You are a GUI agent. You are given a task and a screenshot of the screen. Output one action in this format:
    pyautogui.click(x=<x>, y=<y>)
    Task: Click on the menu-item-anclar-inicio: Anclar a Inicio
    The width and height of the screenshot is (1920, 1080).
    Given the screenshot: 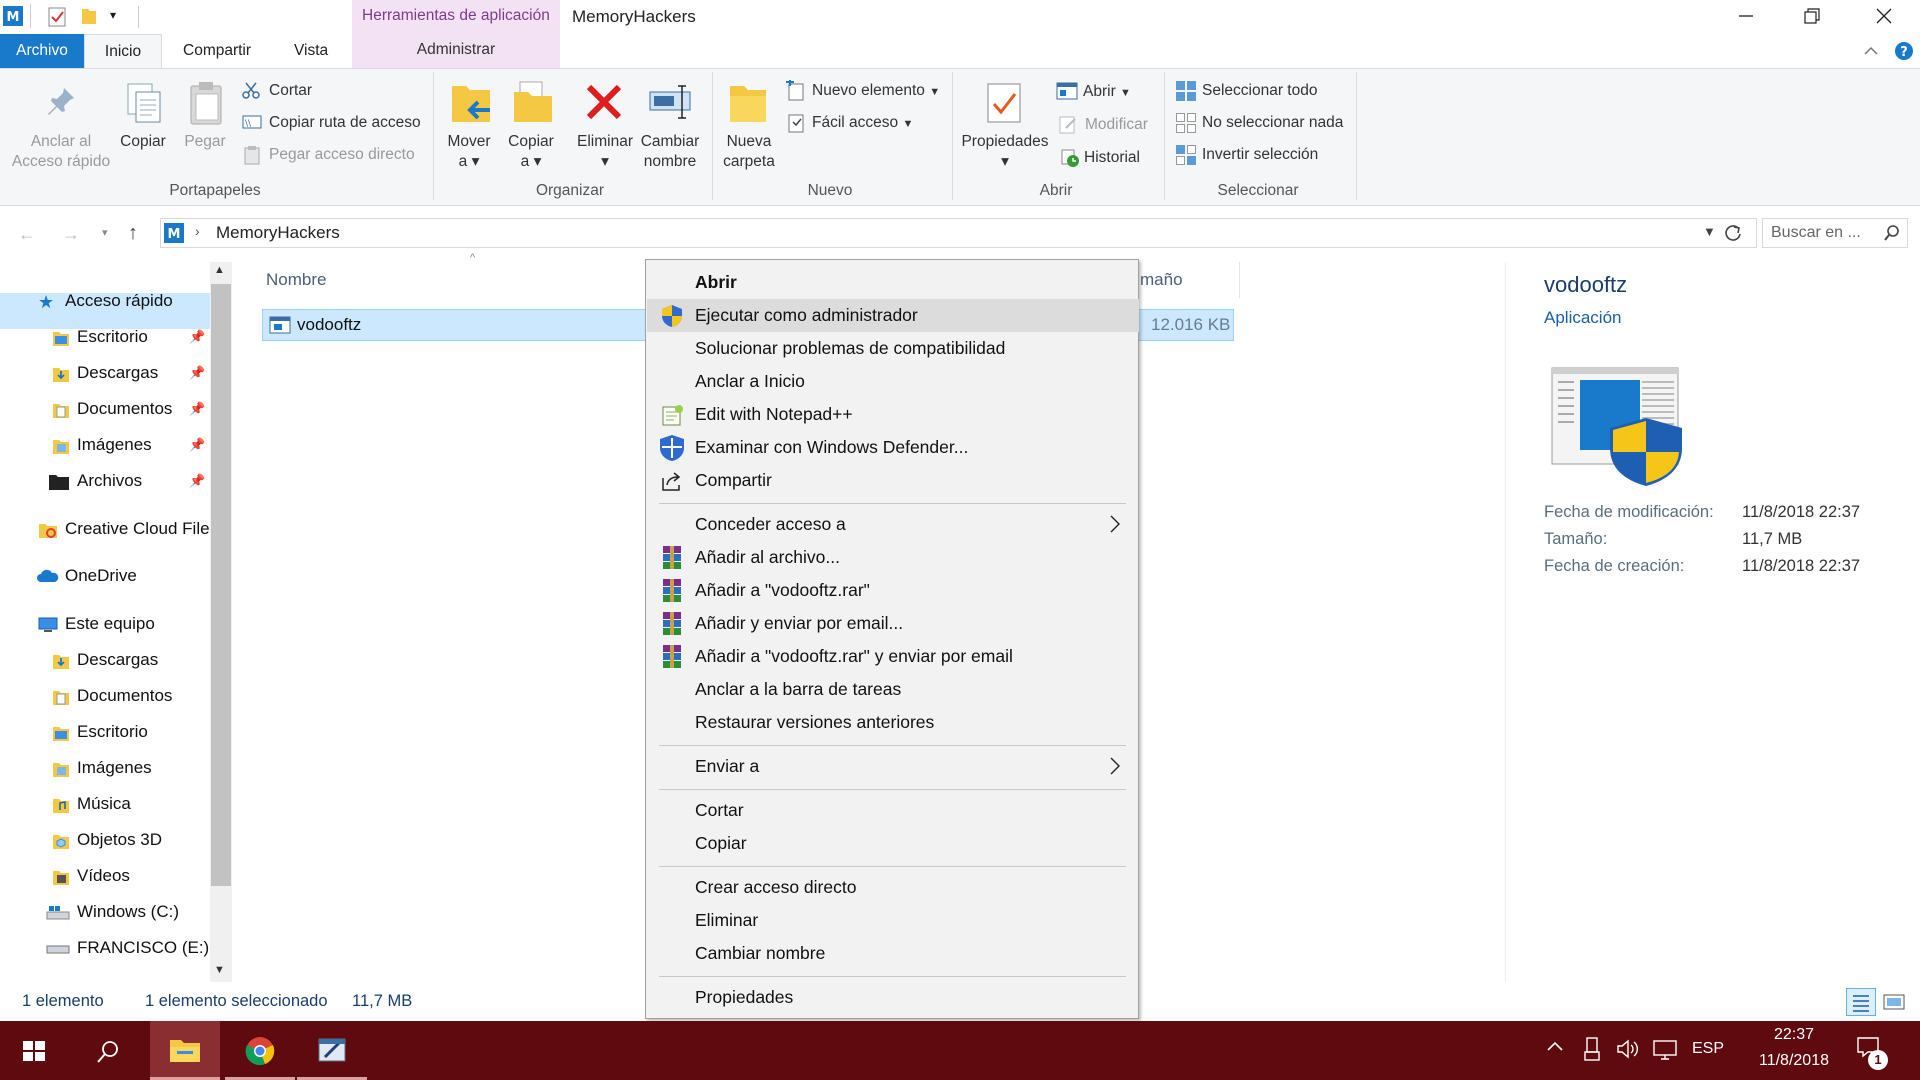 What is the action you would take?
    pyautogui.click(x=893, y=381)
    